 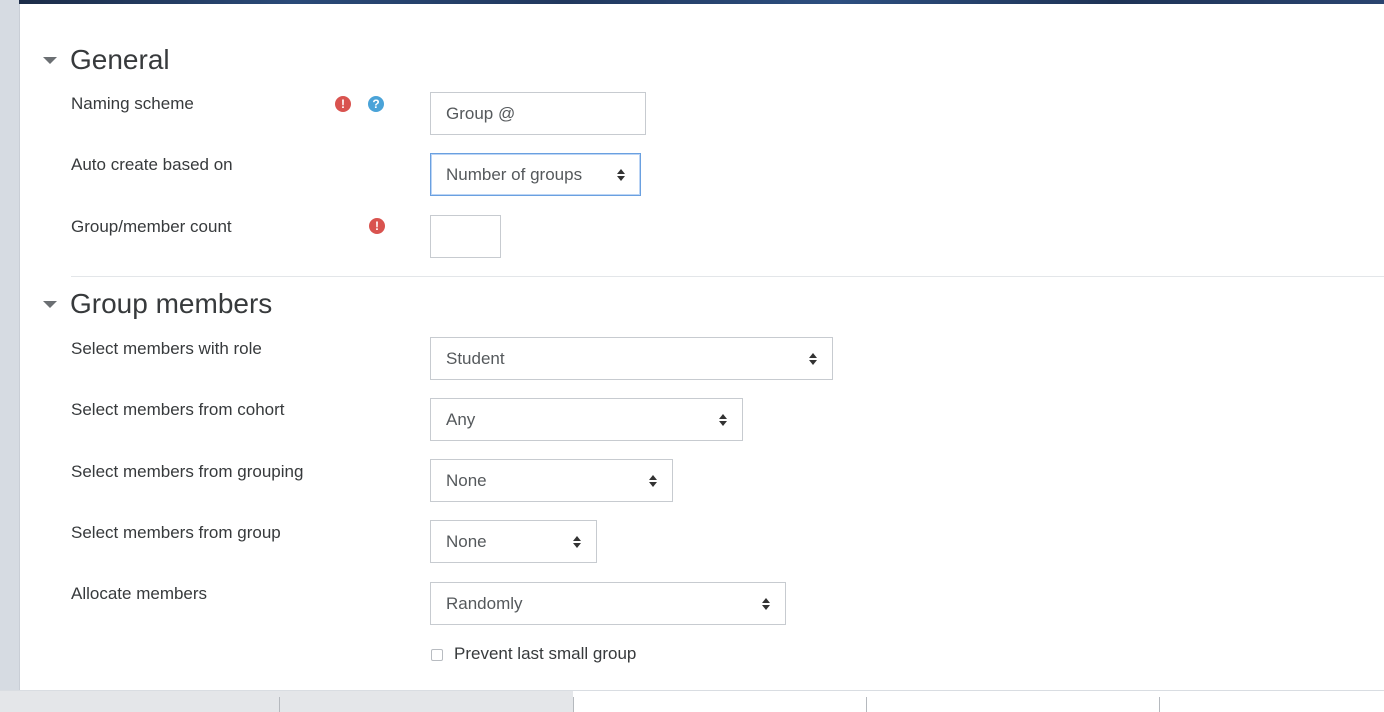 I want to click on naming-scheme-label: Naming scheme, so click(x=132, y=103).